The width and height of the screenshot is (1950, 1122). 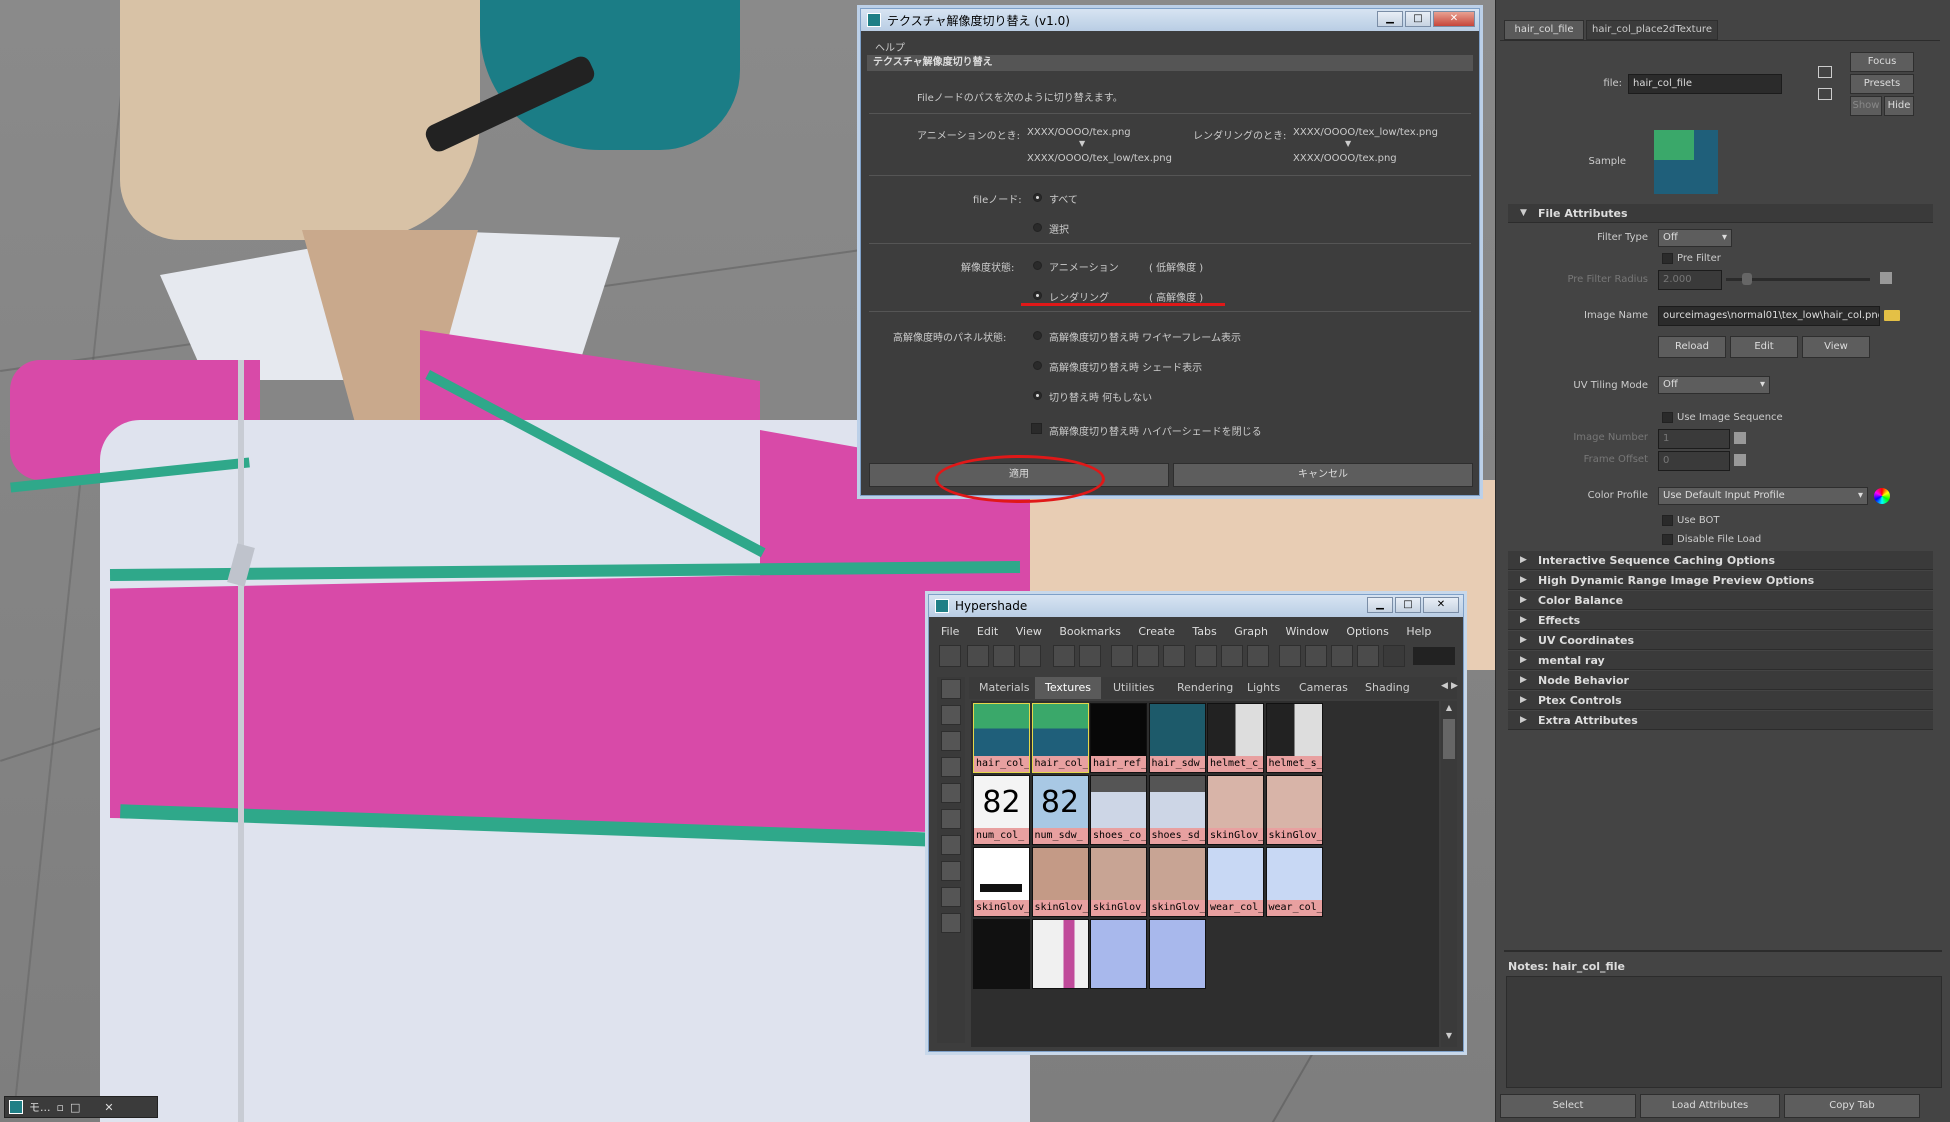 What do you see at coordinates (1747, 279) in the screenshot?
I see `slider-handle` at bounding box center [1747, 279].